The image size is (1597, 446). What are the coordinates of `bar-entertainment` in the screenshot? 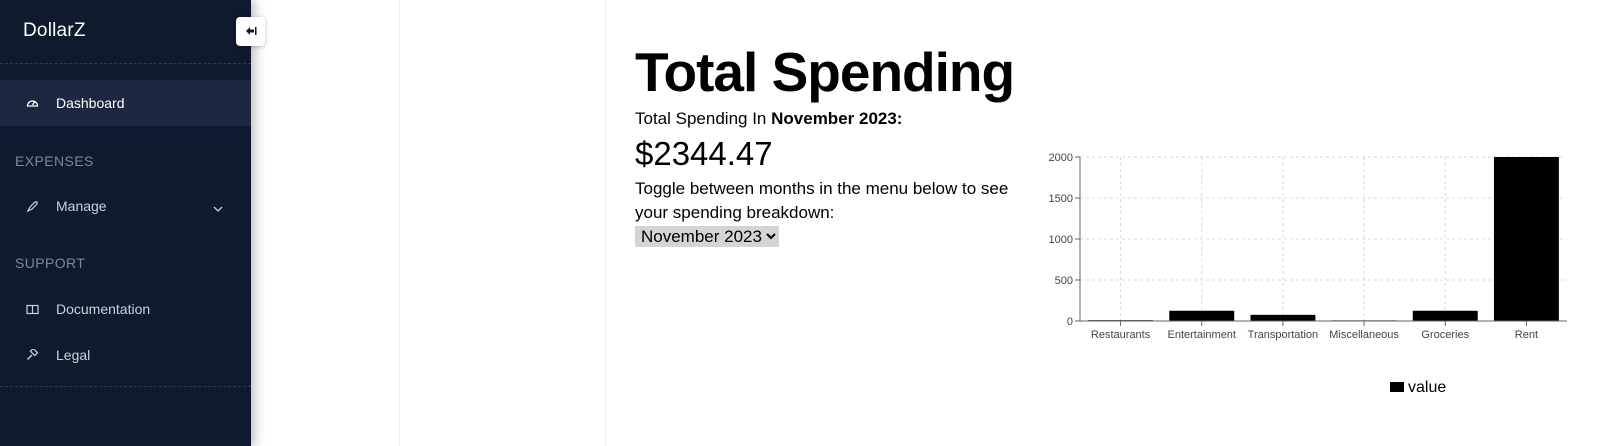 It's located at (1202, 315).